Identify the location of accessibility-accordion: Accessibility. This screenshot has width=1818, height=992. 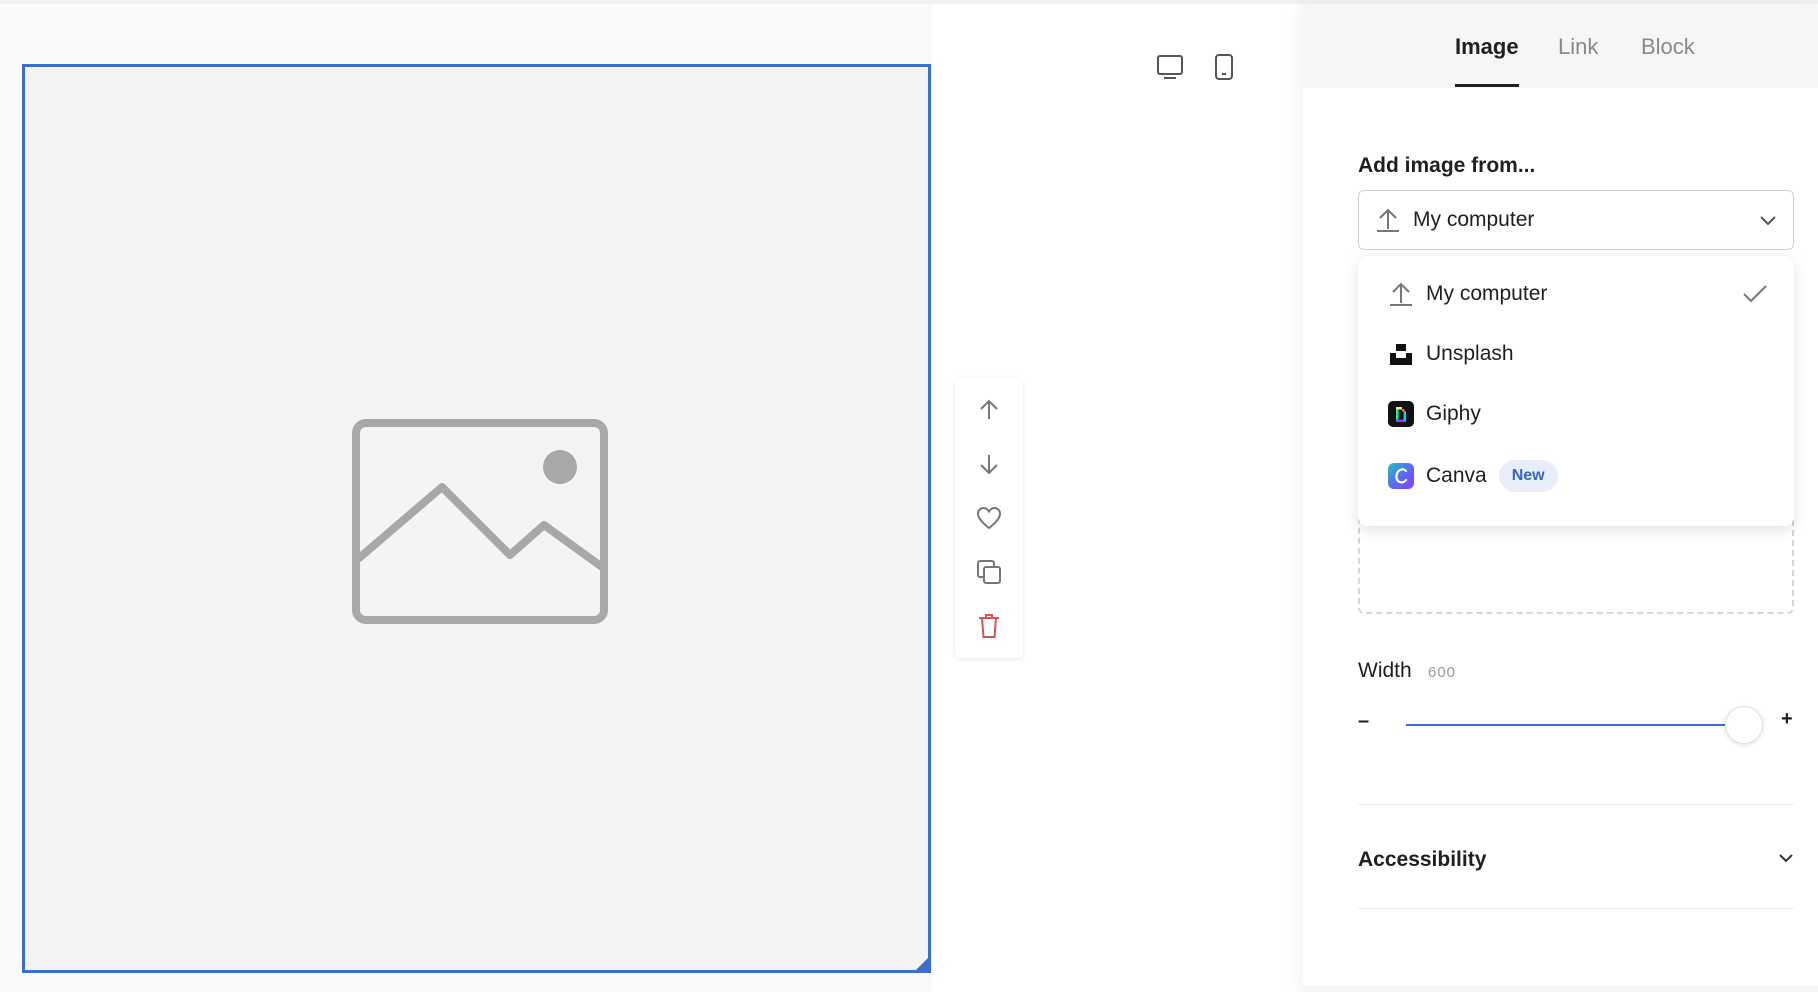
(1576, 858).